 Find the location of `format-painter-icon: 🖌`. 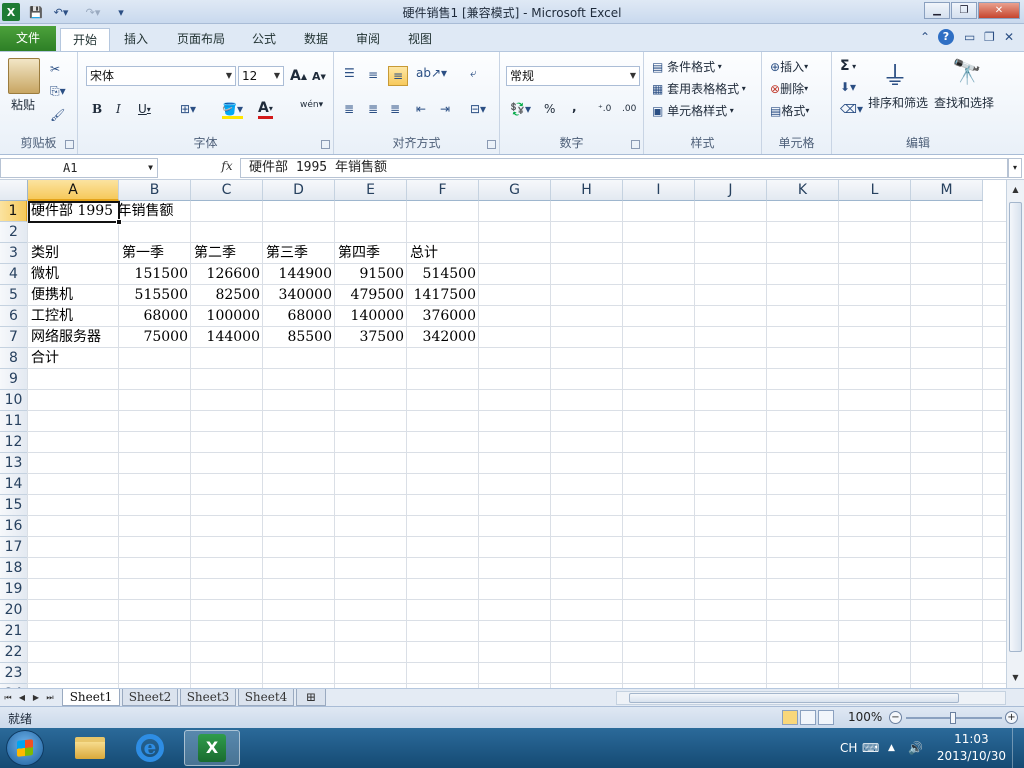

format-painter-icon: 🖌 is located at coordinates (57, 115).